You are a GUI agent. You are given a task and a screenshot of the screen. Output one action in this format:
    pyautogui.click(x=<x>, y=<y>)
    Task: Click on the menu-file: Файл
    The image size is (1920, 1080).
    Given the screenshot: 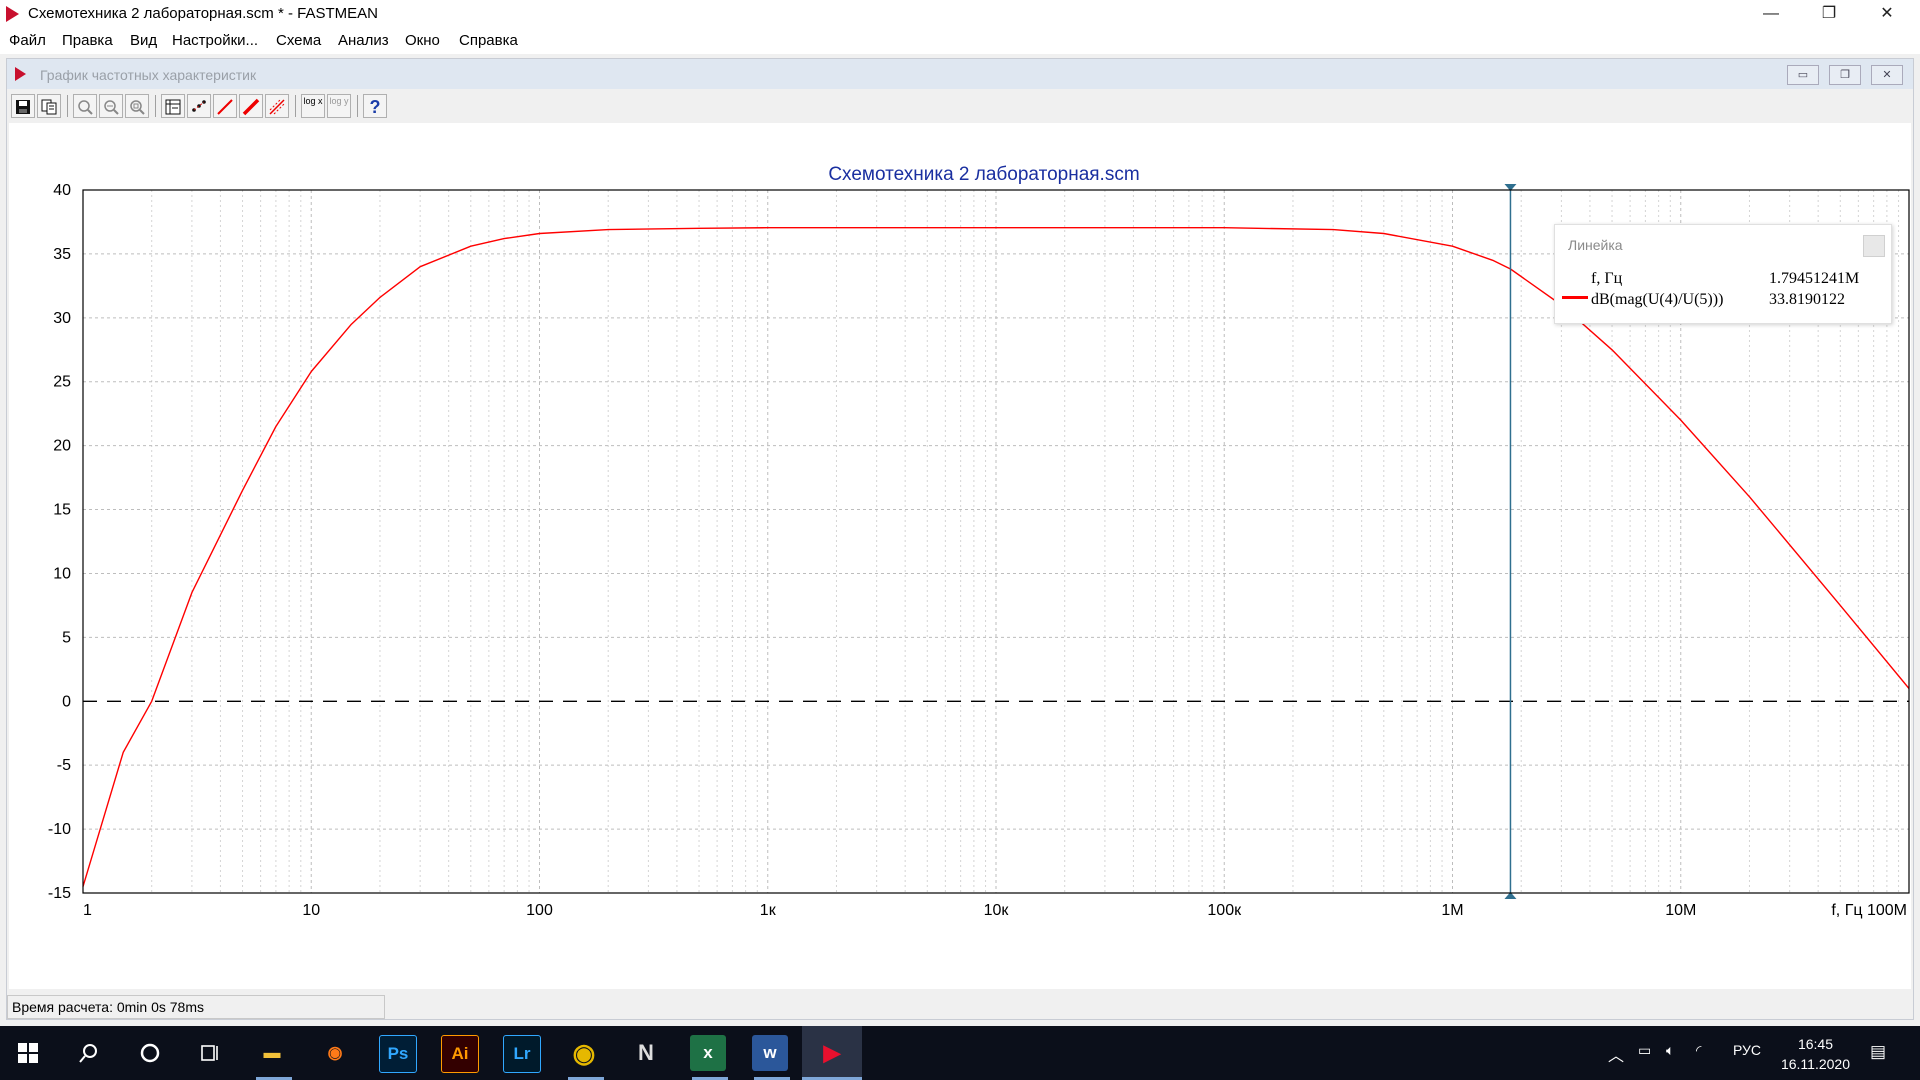 What is the action you would take?
    pyautogui.click(x=27, y=40)
    